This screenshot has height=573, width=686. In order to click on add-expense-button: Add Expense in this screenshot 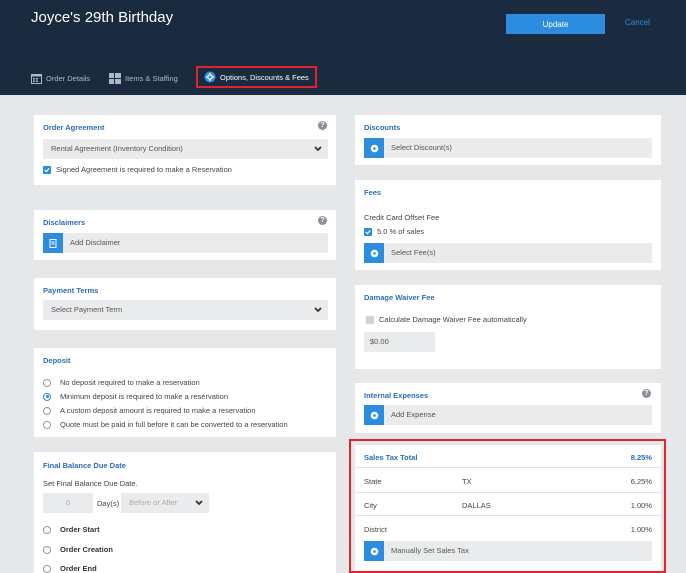, I will do `click(508, 415)`.